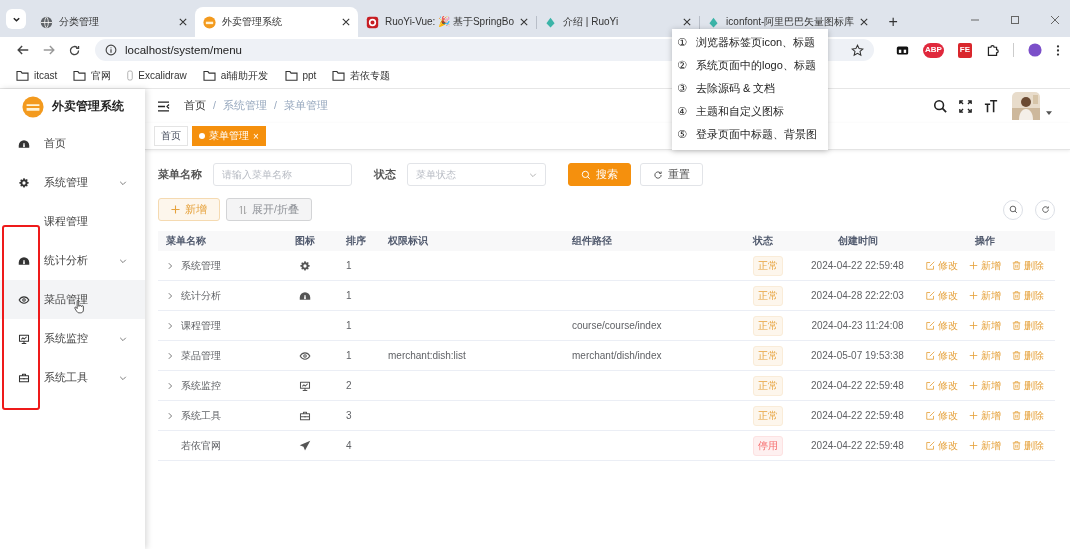  I want to click on browser-tab: 外卖管理系统, so click(276, 22).